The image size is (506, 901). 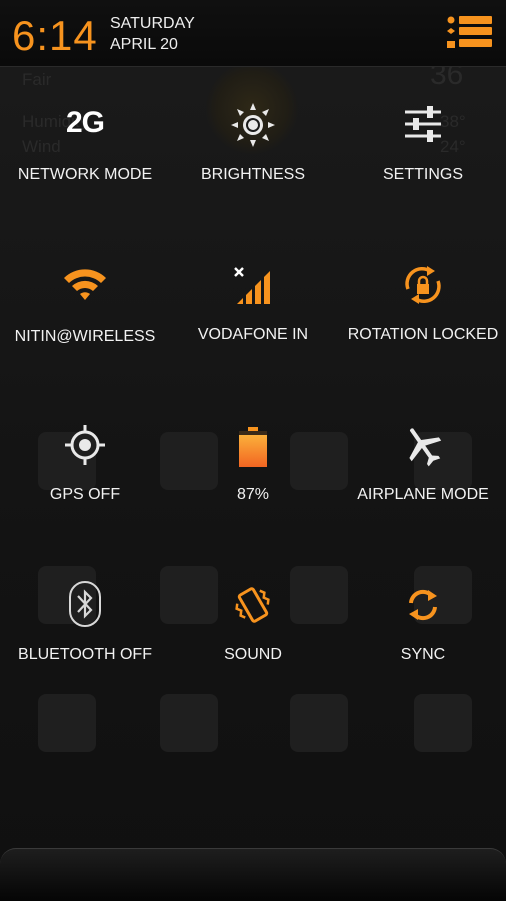 I want to click on gps-toggle: GPS OFF, so click(x=85, y=477).